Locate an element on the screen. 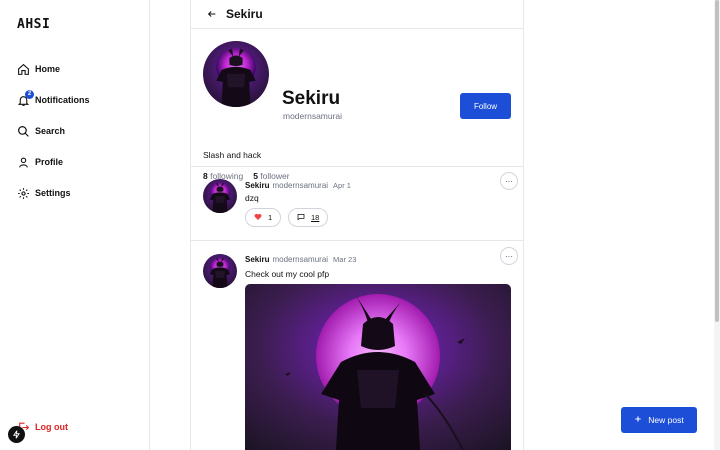 This screenshot has width=720, height=450. sidebar-item-label: Notifications is located at coordinates (62, 100).